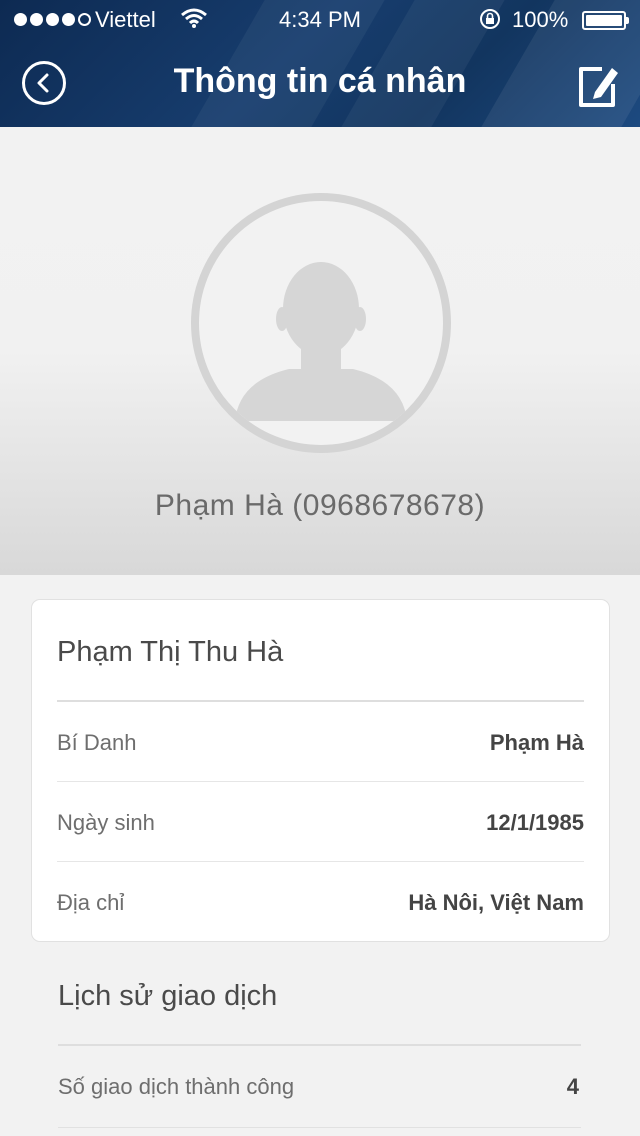 The image size is (640, 1136). Describe the element at coordinates (91, 902) in the screenshot. I see `address-label: Địa chỉ` at that location.